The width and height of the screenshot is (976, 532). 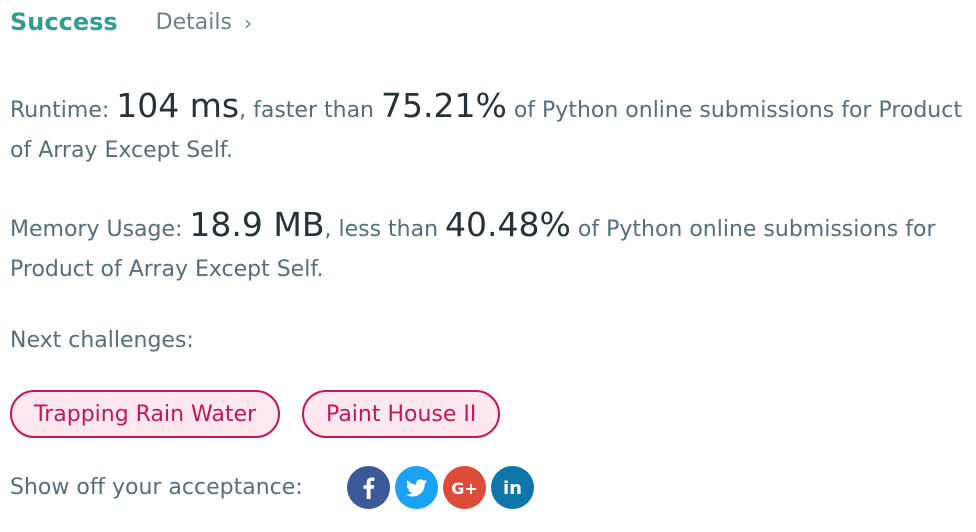 I want to click on details-link: Details ›, so click(x=203, y=22).